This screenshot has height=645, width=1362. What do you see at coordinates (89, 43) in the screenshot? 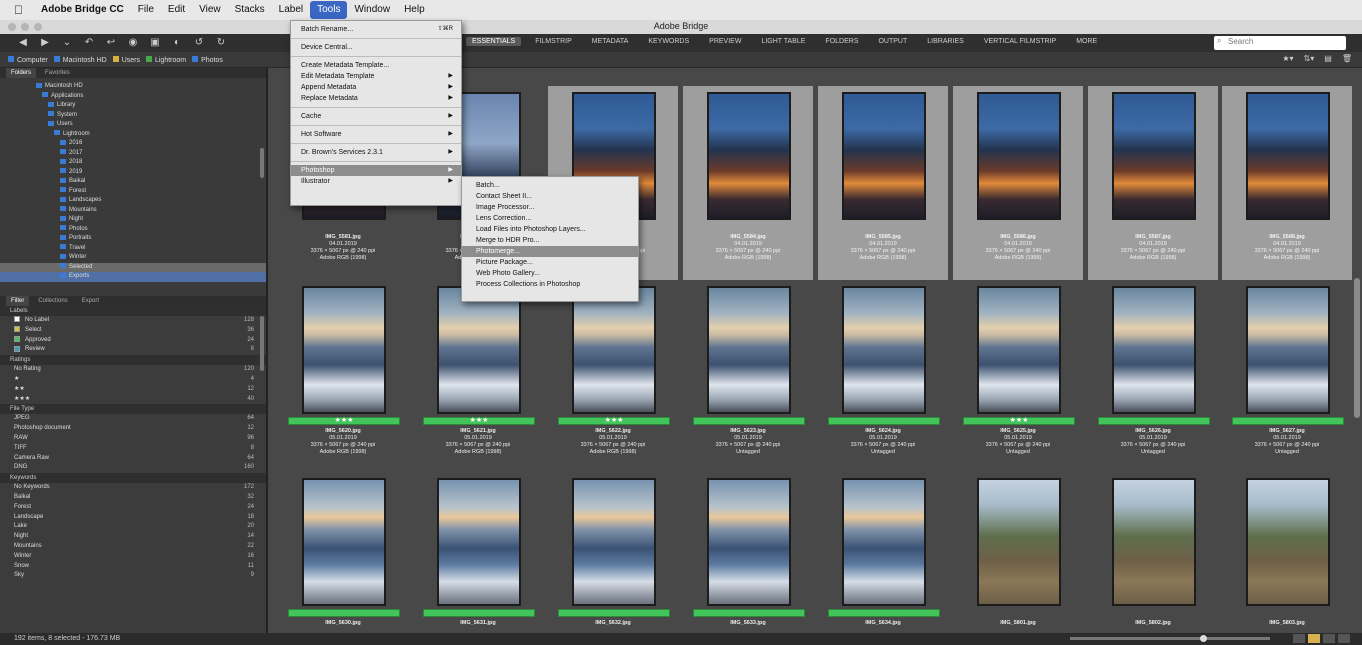
I see `return-icon: ↶` at bounding box center [89, 43].